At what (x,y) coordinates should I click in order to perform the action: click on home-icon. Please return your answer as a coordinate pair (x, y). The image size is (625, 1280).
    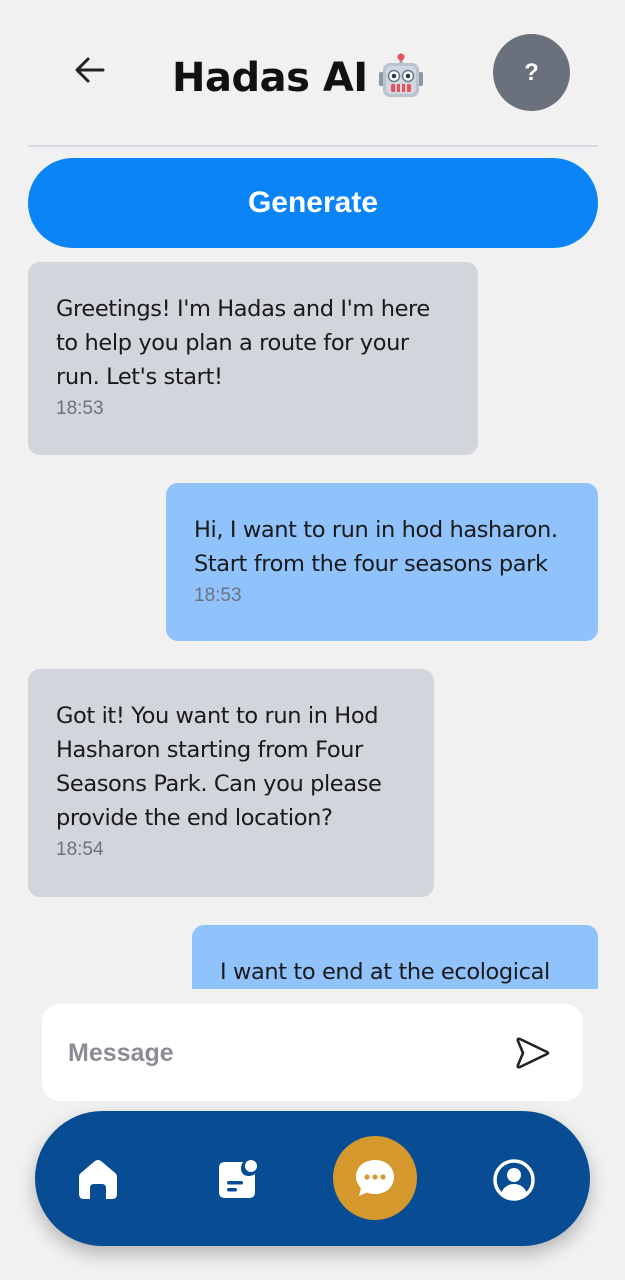
    Looking at the image, I should click on (98, 1179).